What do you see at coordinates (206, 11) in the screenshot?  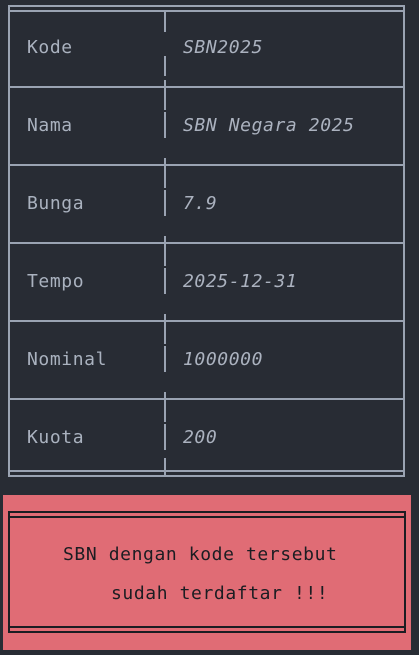 I see `table-top-border-inner` at bounding box center [206, 11].